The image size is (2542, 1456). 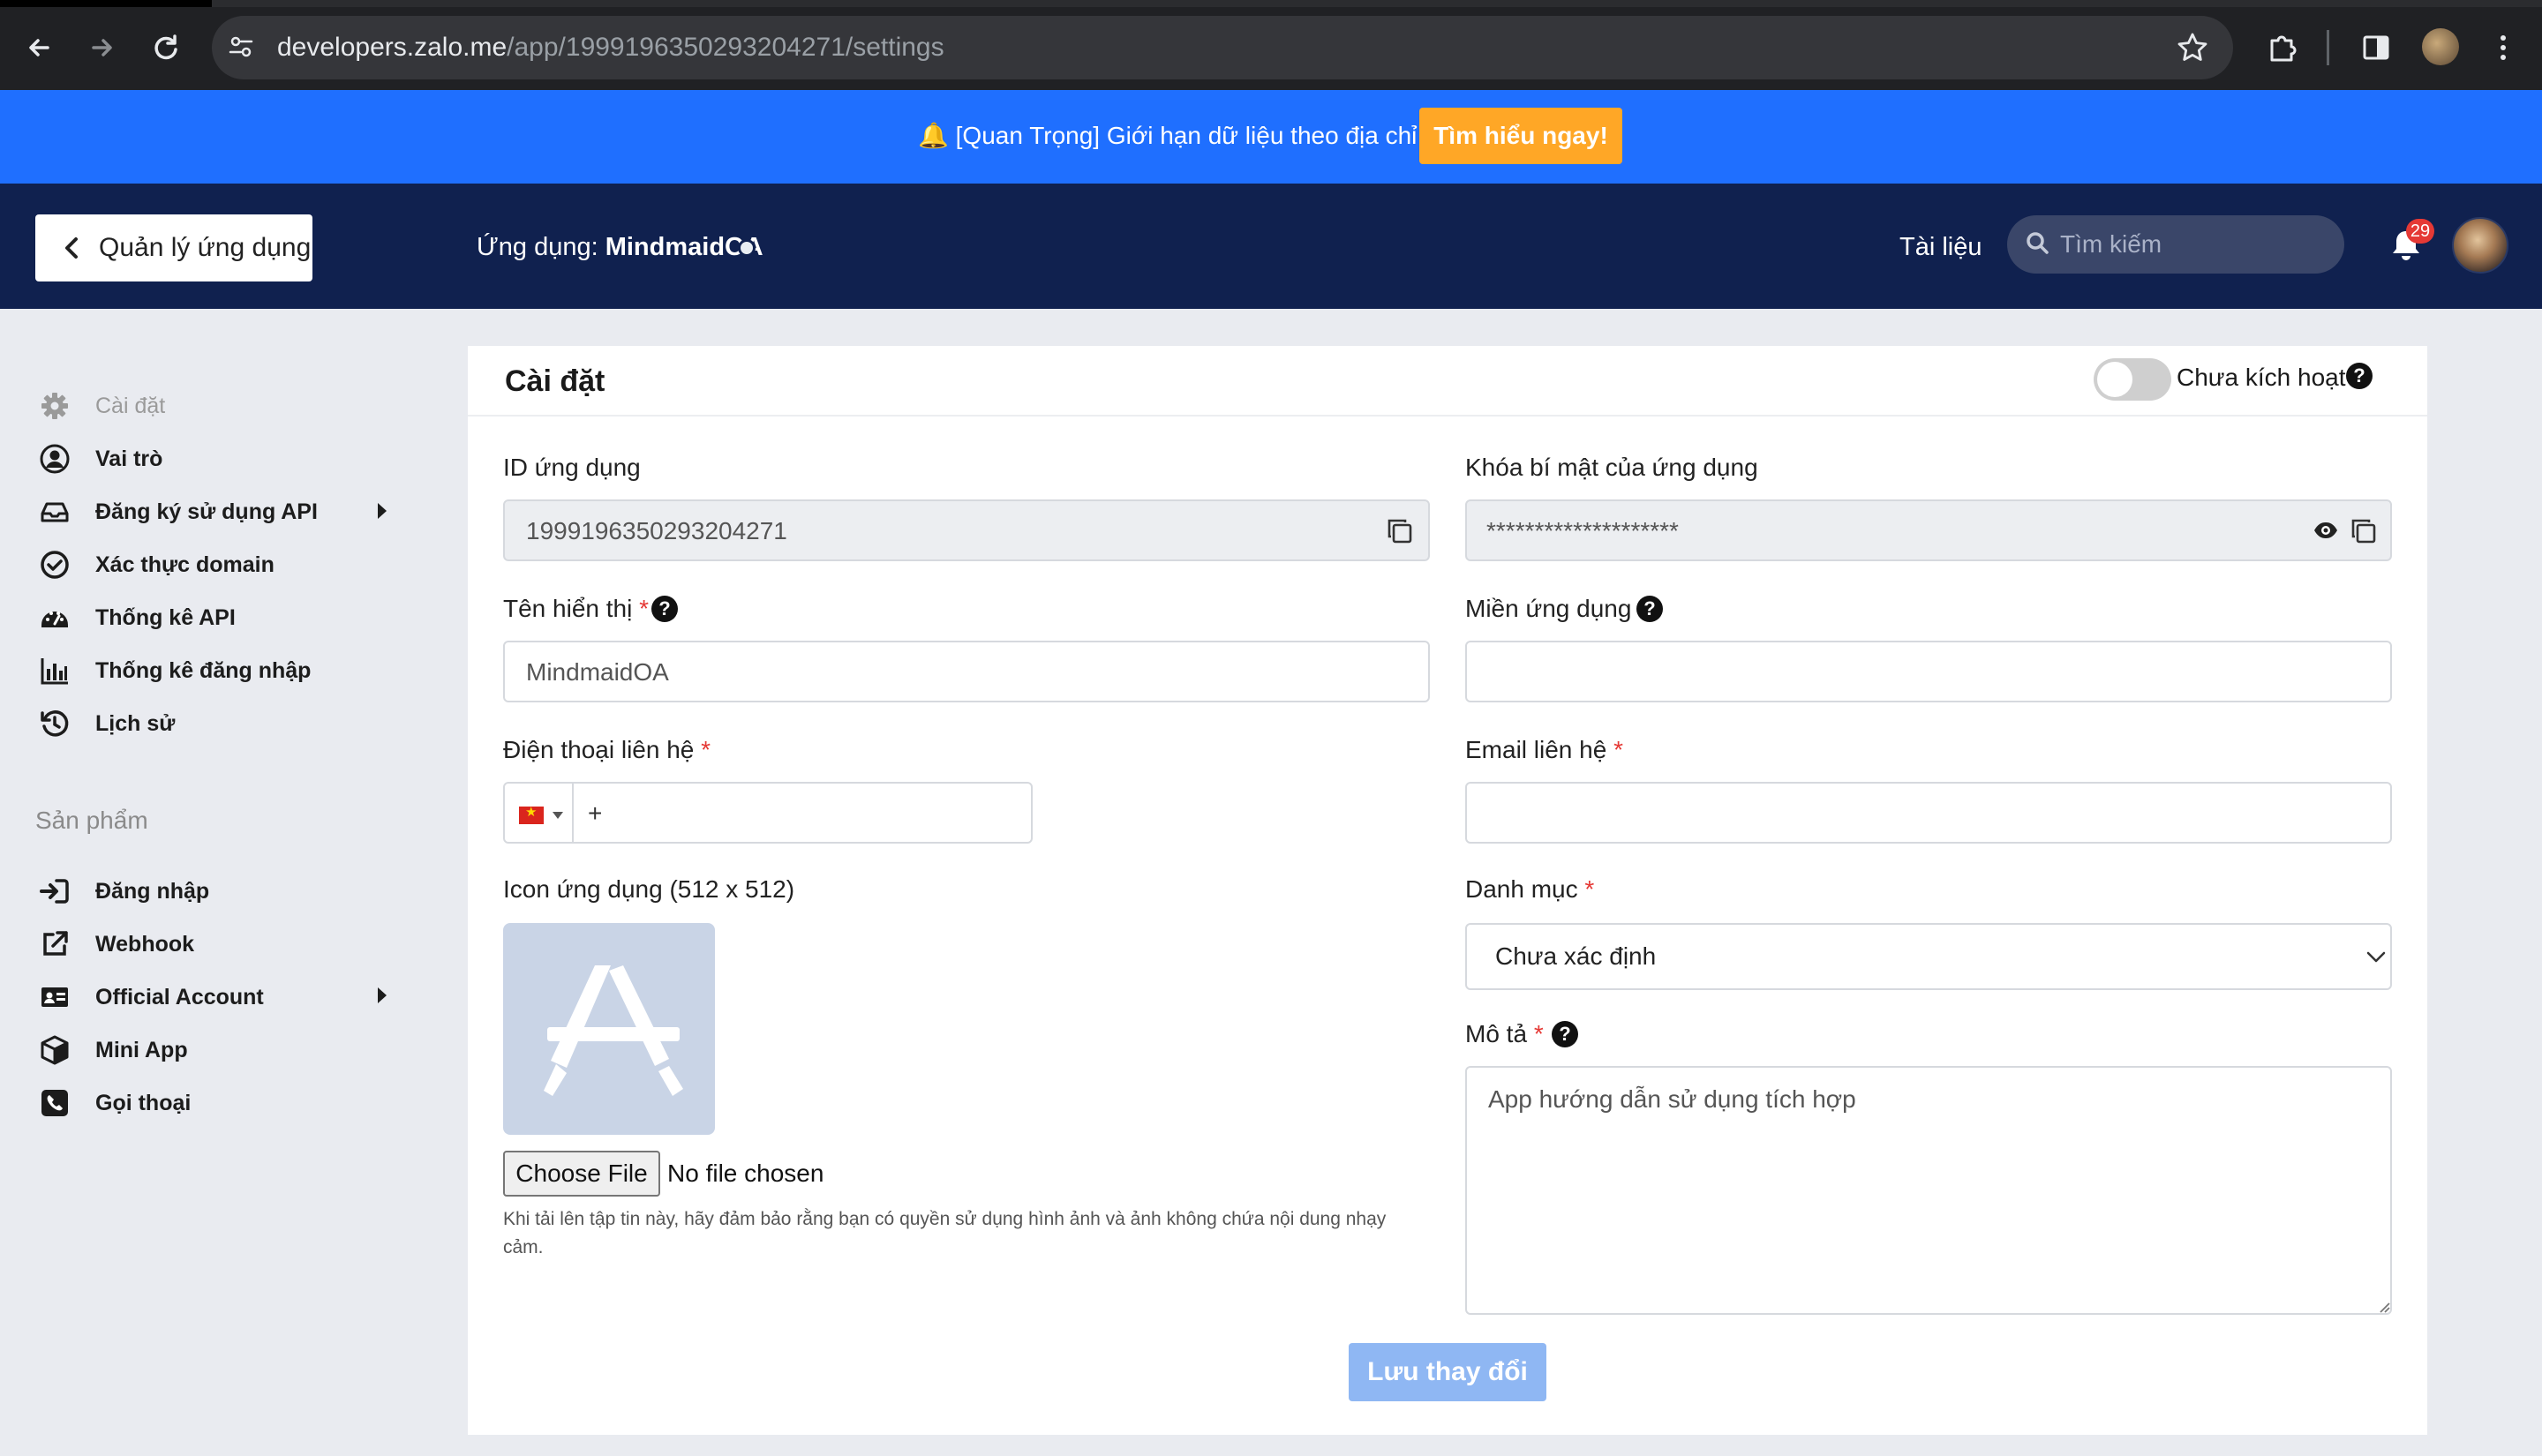 What do you see at coordinates (55, 618) in the screenshot?
I see `dashboard-icon` at bounding box center [55, 618].